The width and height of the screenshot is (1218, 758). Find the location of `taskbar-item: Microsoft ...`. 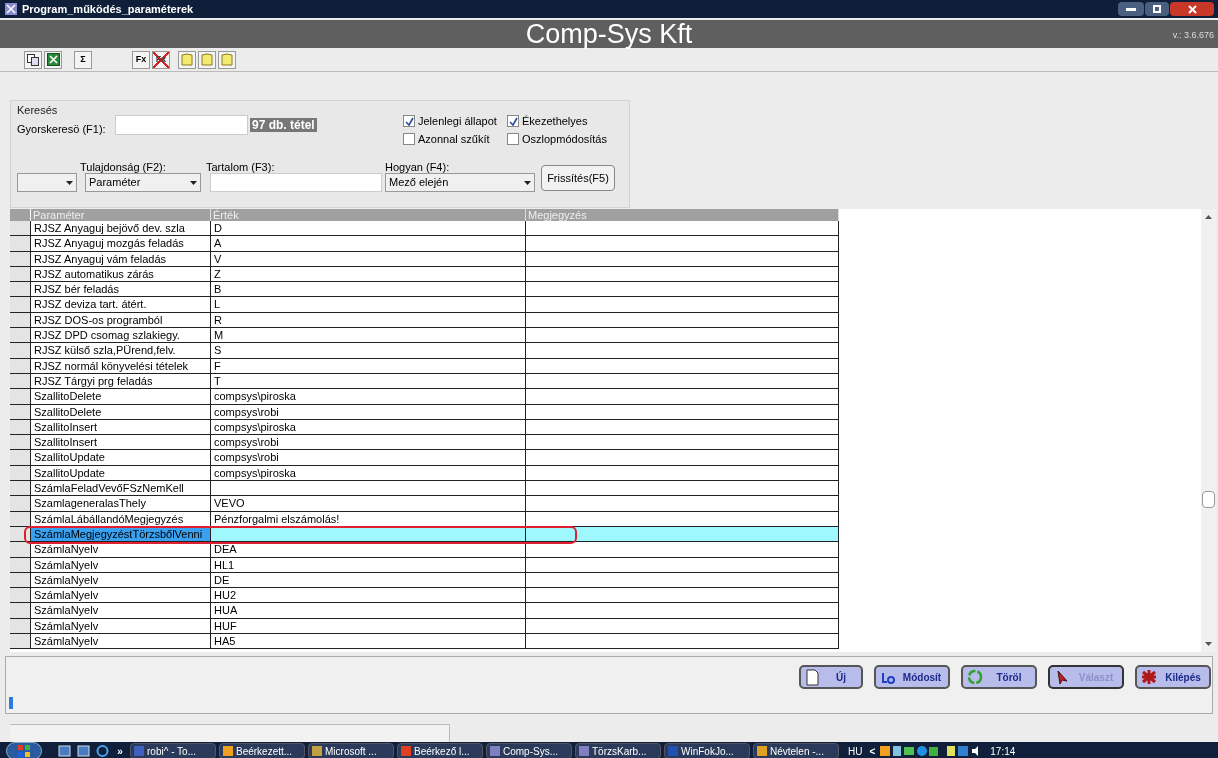

taskbar-item: Microsoft ... is located at coordinates (351, 750).